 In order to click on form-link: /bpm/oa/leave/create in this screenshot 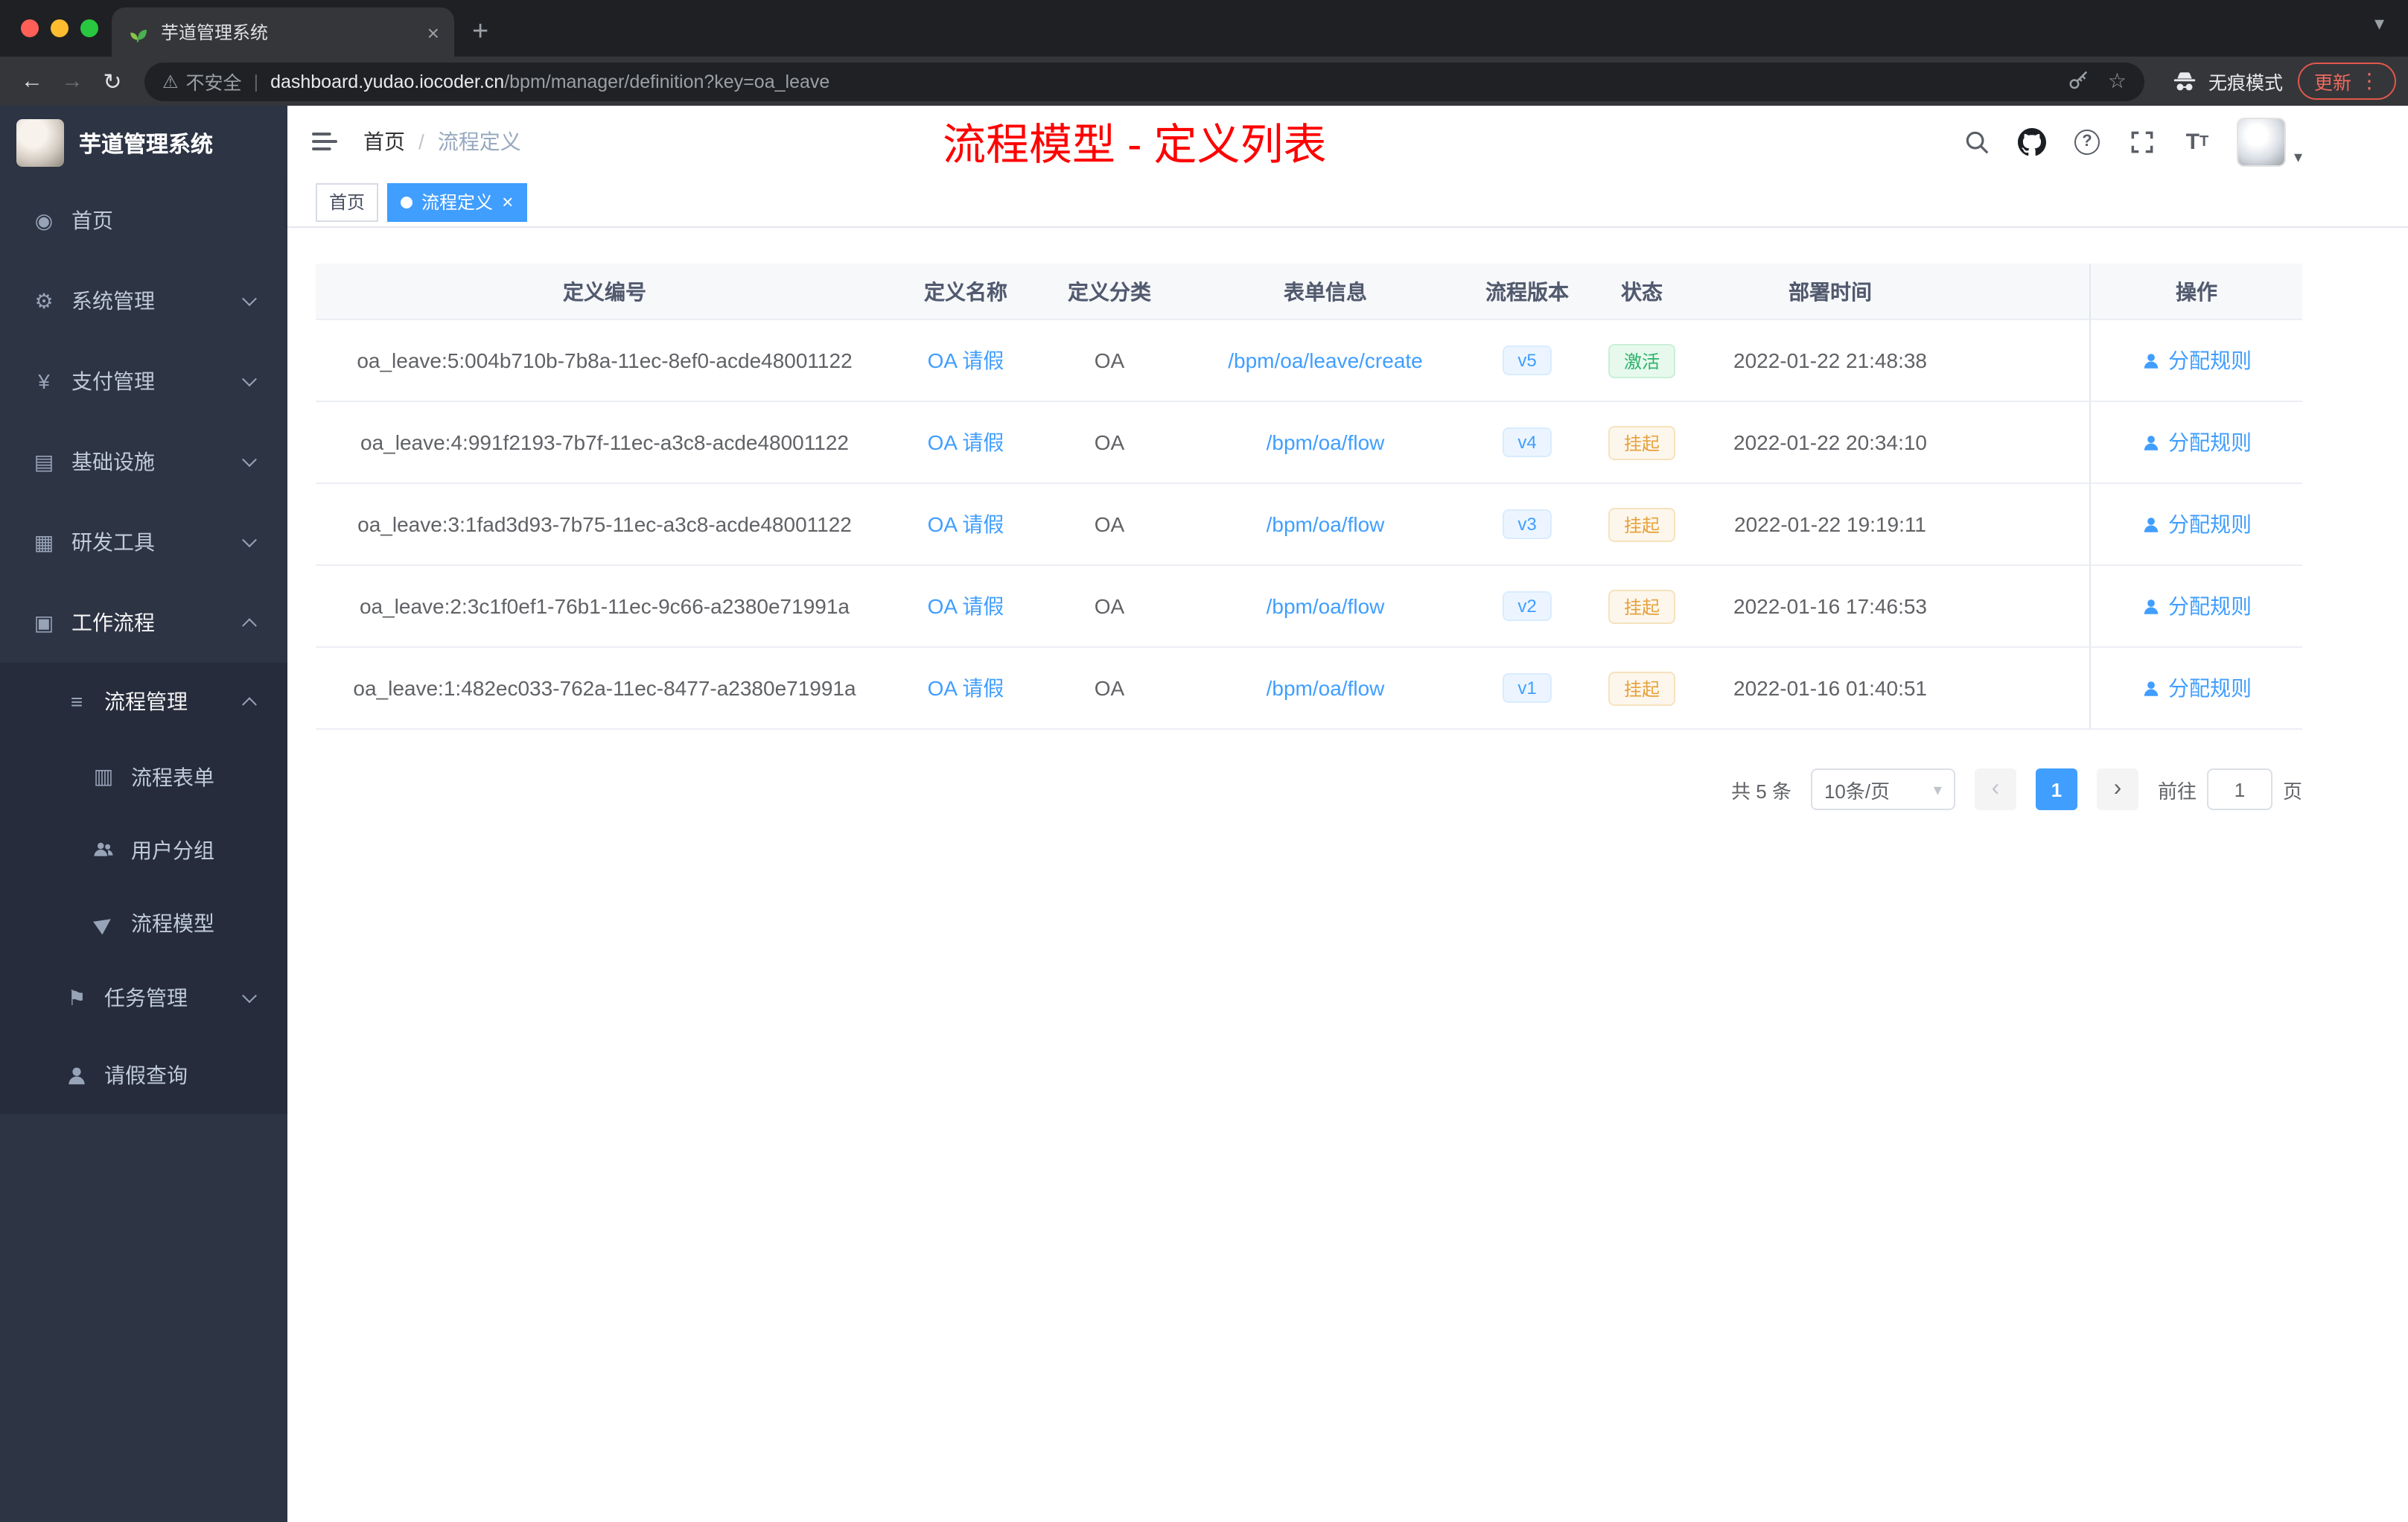, I will do `click(1325, 360)`.